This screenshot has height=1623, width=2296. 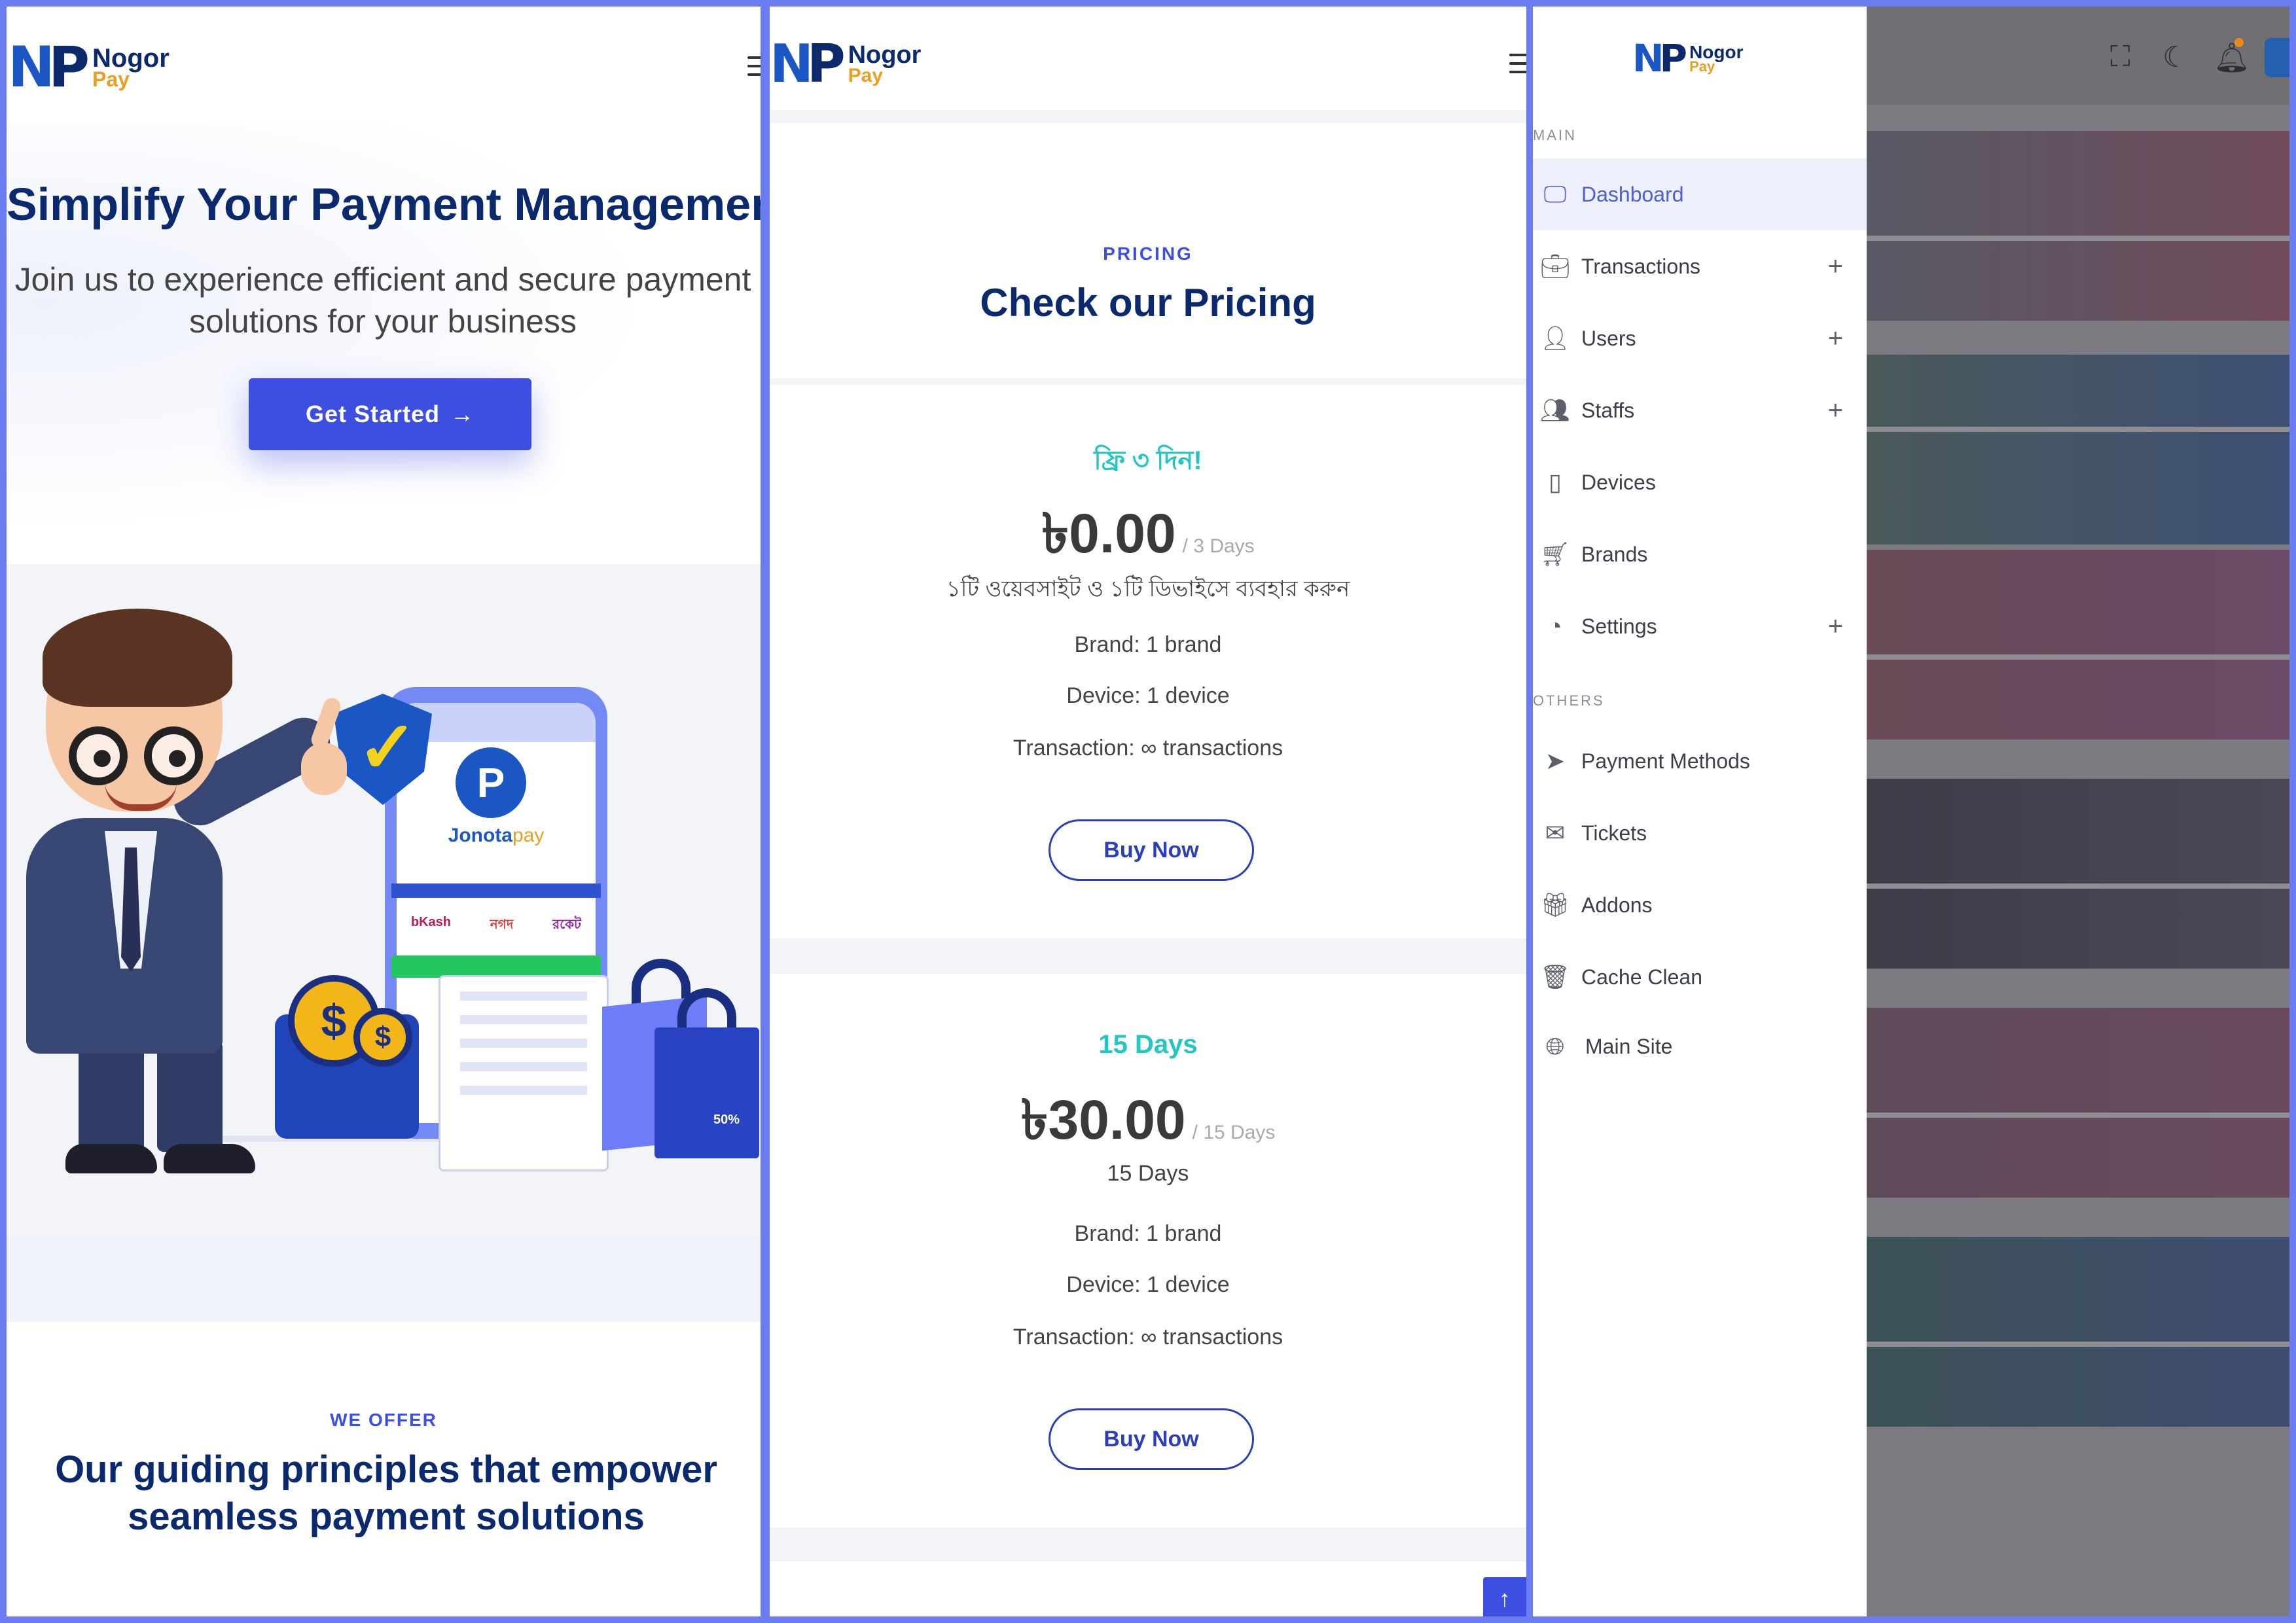 I want to click on plan-description: ১টি ওয়েবসাইট ও ১টি ডিভাইসে ব্যবহার করুন, so click(x=1148, y=589).